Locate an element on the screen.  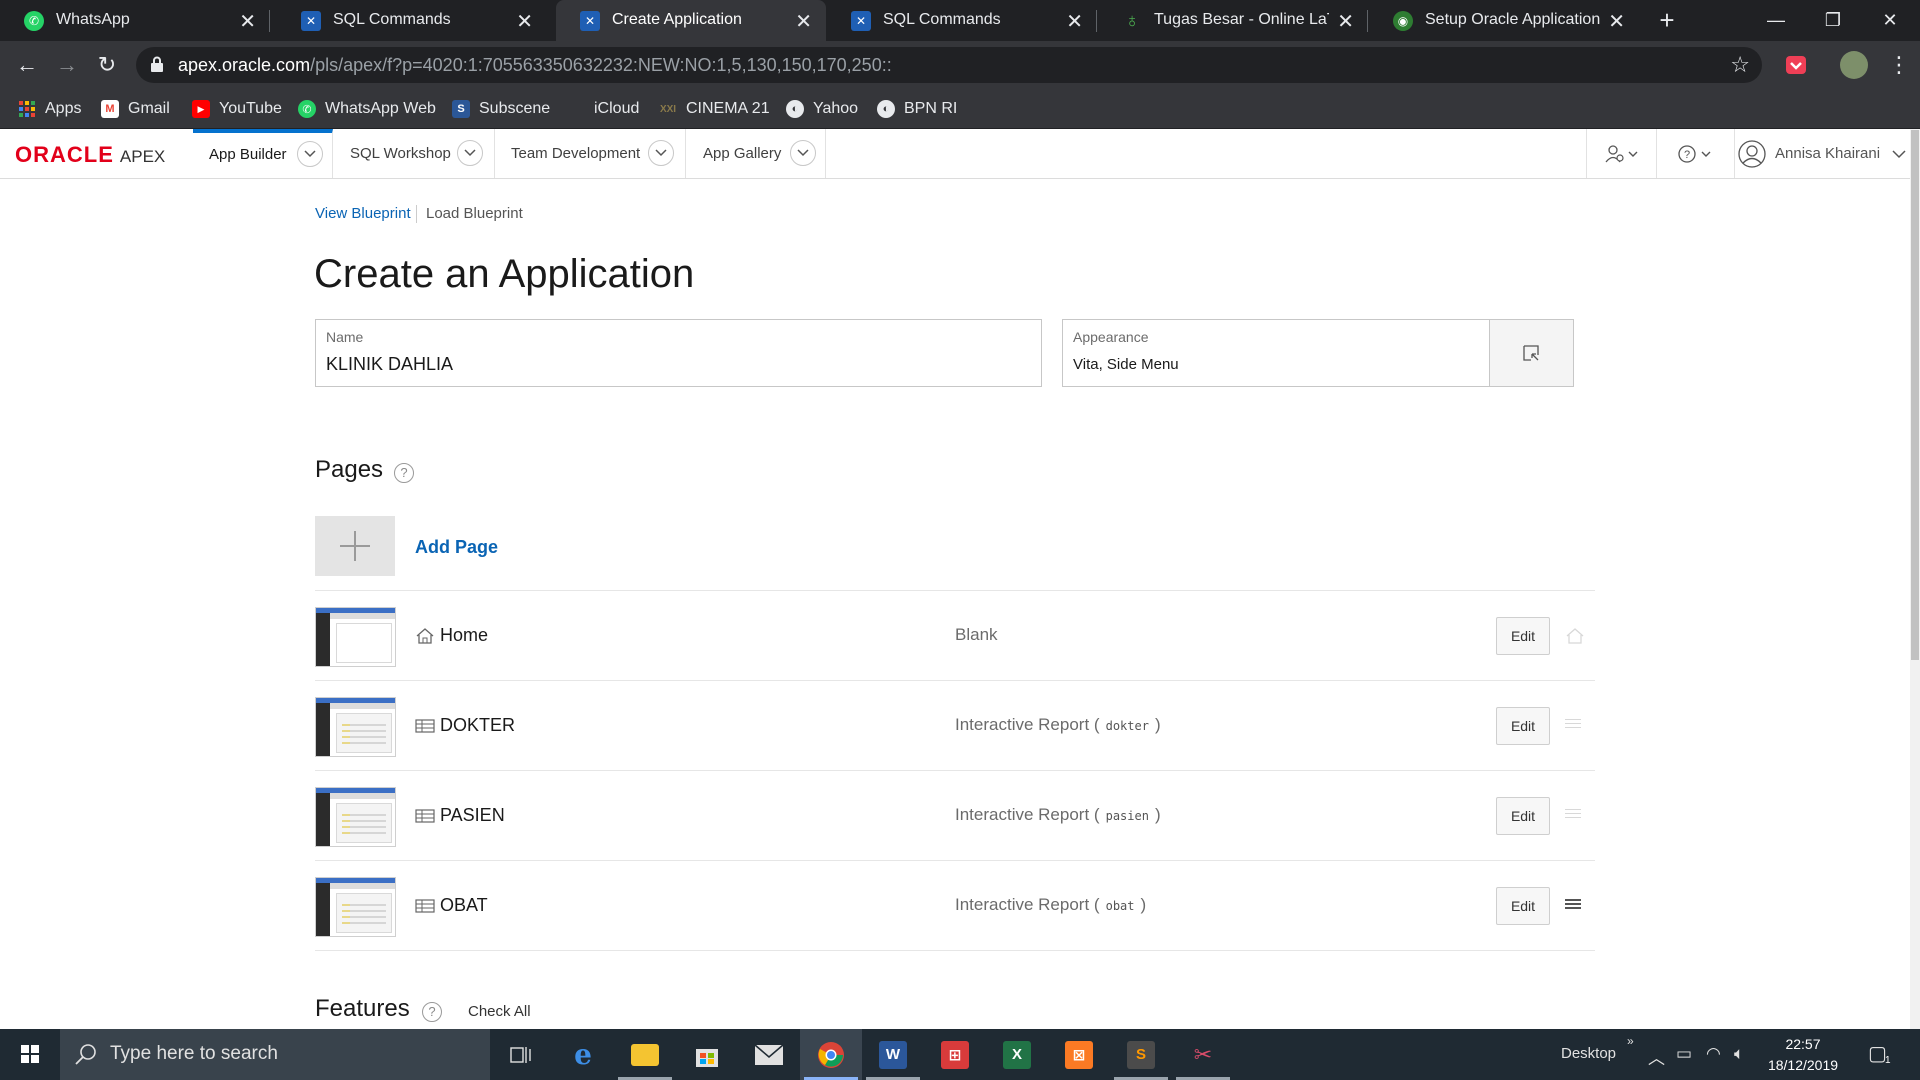
page-thumbnail is located at coordinates (355, 727).